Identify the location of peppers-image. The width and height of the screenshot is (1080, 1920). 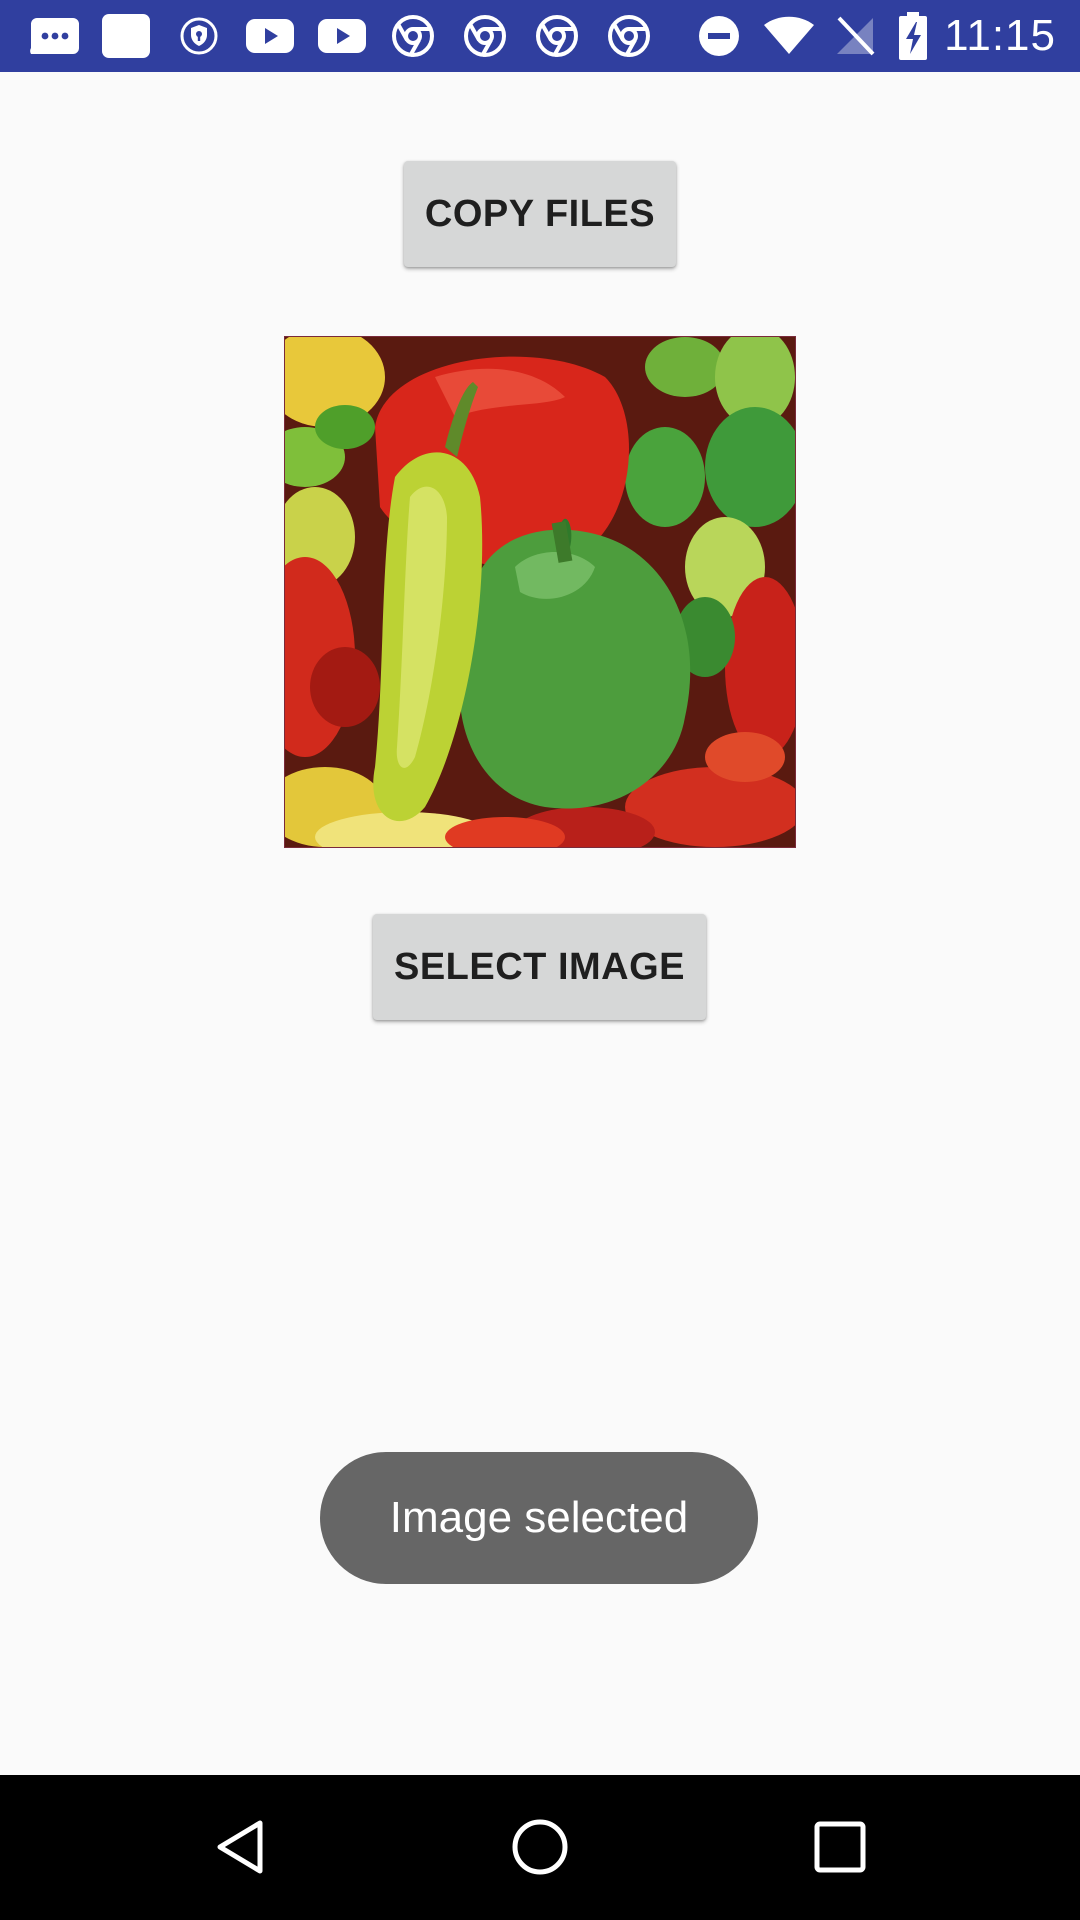
(540, 592).